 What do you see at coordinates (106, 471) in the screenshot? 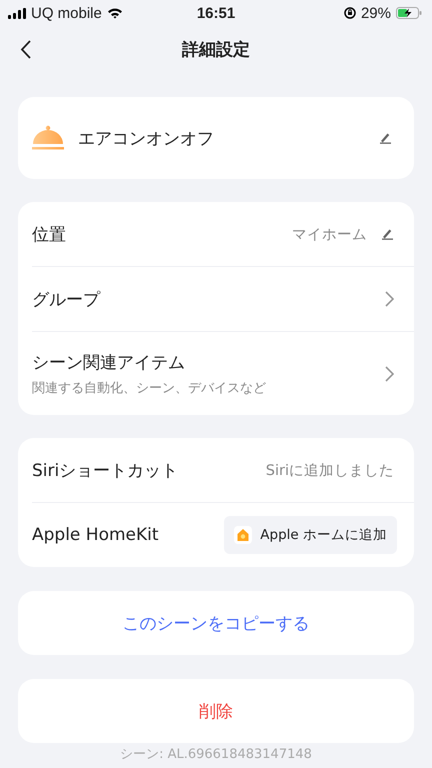
I see `row-label: Siriショートカット` at bounding box center [106, 471].